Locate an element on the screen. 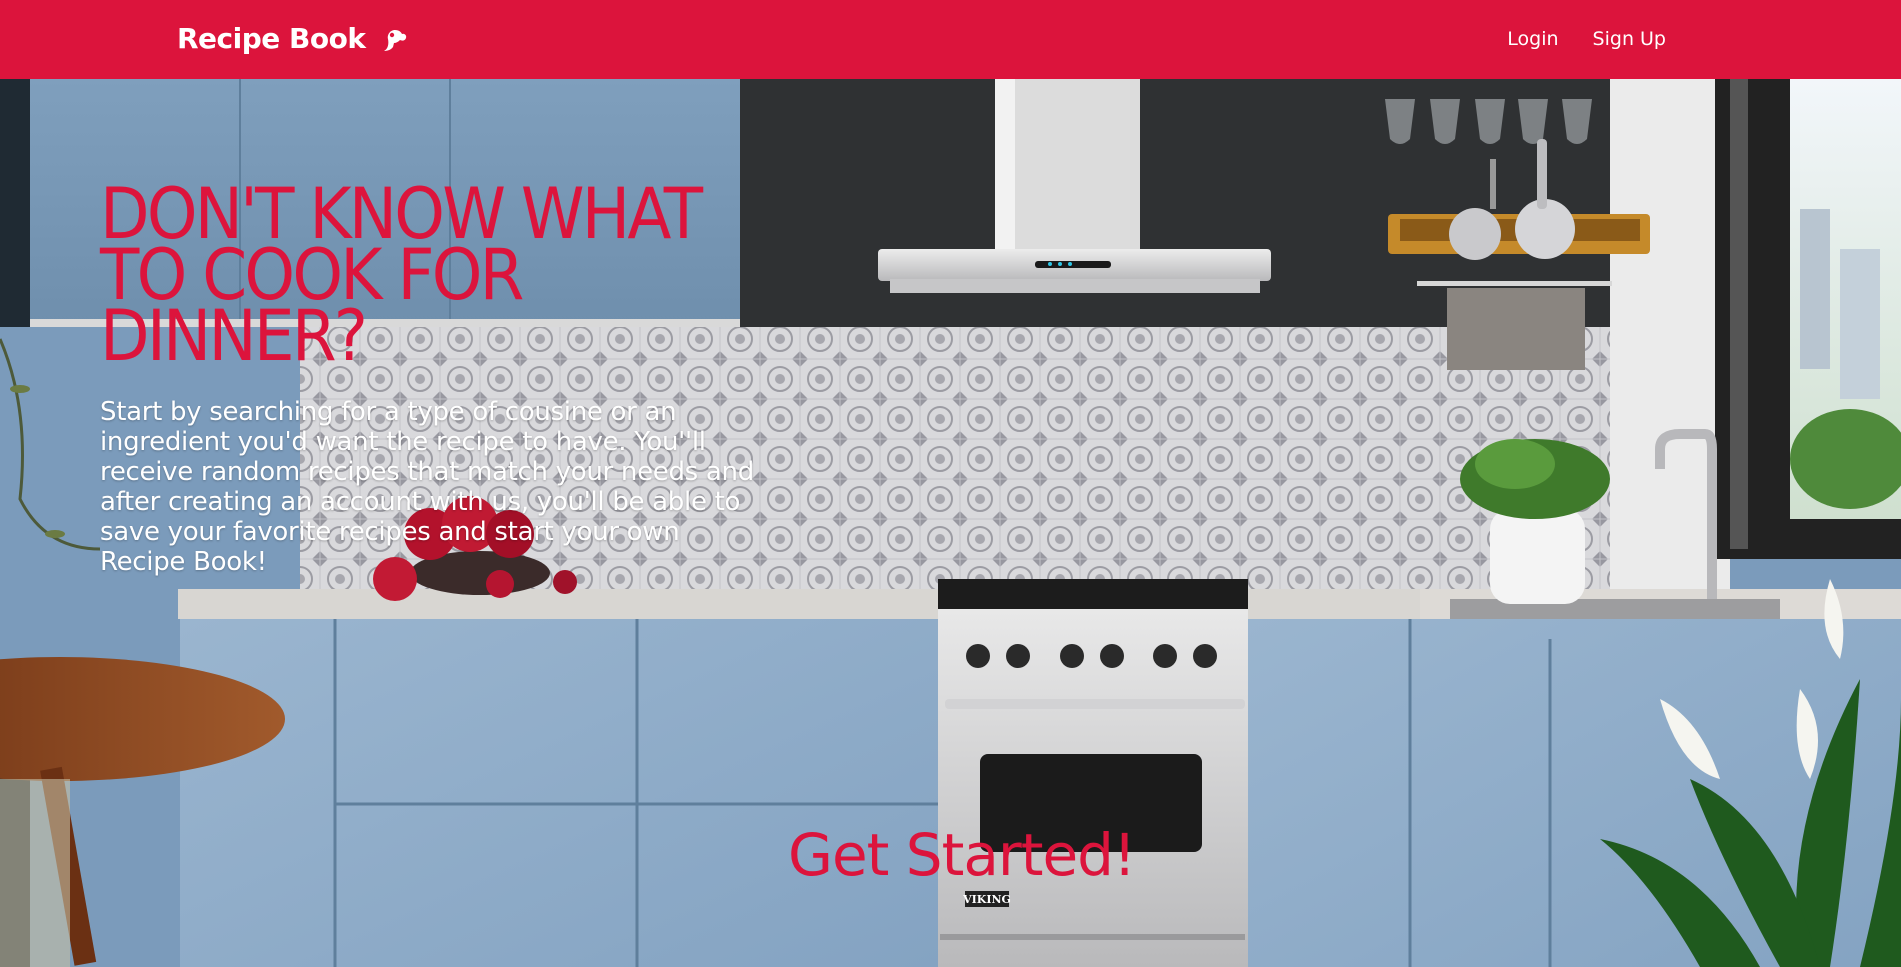 This screenshot has width=1901, height=967. signup-link: Sign Up is located at coordinates (1629, 39).